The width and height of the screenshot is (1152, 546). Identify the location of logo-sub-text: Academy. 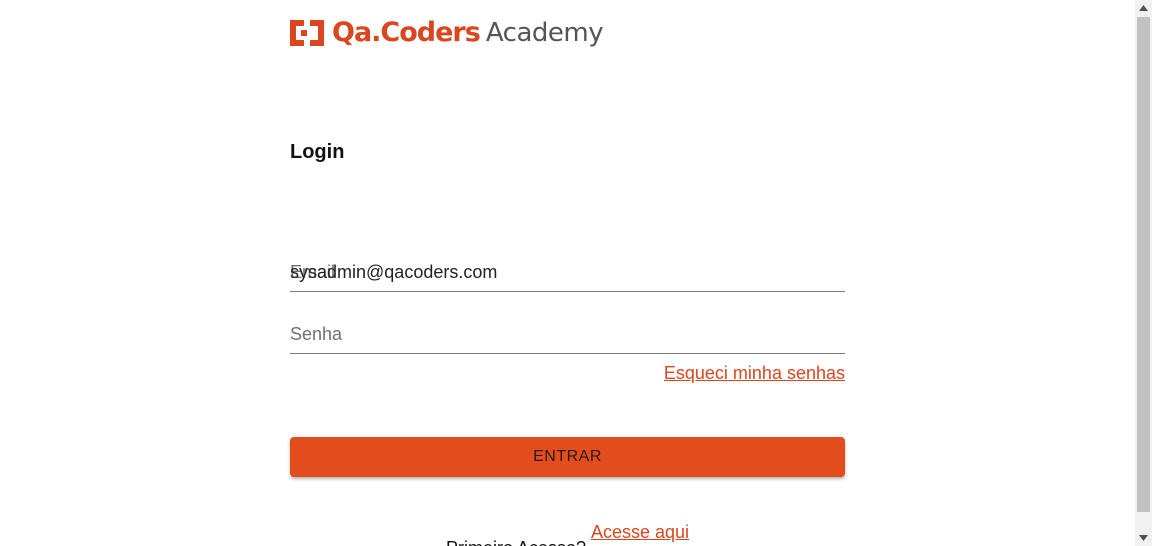
(544, 33).